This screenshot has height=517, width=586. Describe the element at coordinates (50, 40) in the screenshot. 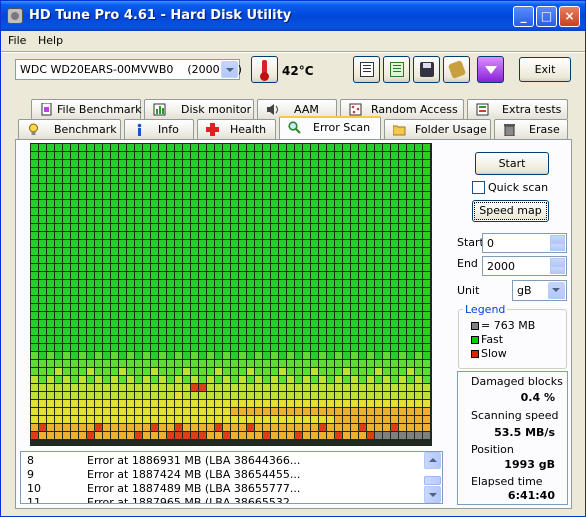

I see `menu-help: Help` at that location.